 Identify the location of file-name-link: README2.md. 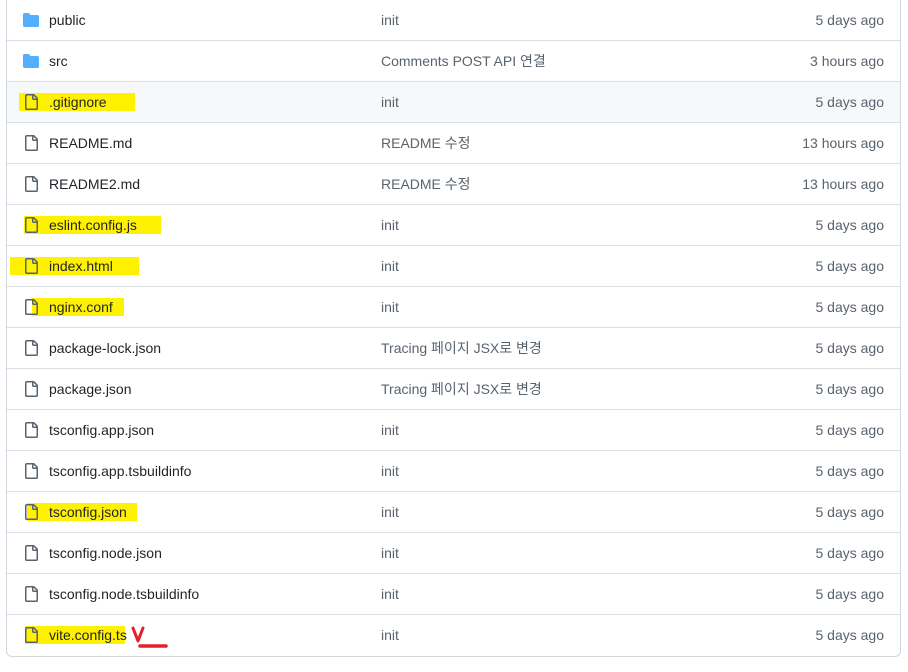
(94, 184).